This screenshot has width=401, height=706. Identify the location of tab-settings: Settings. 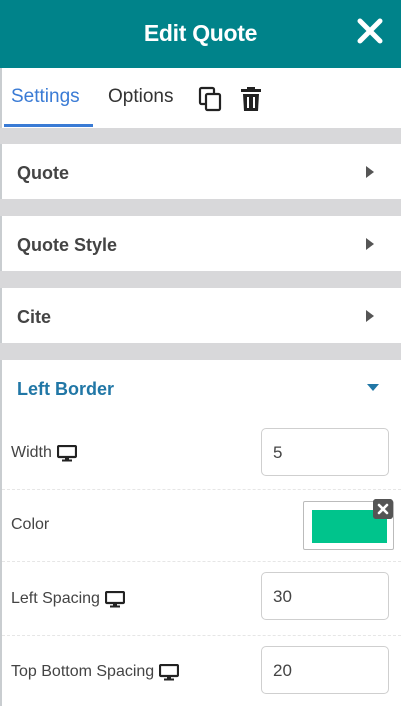
(45, 97).